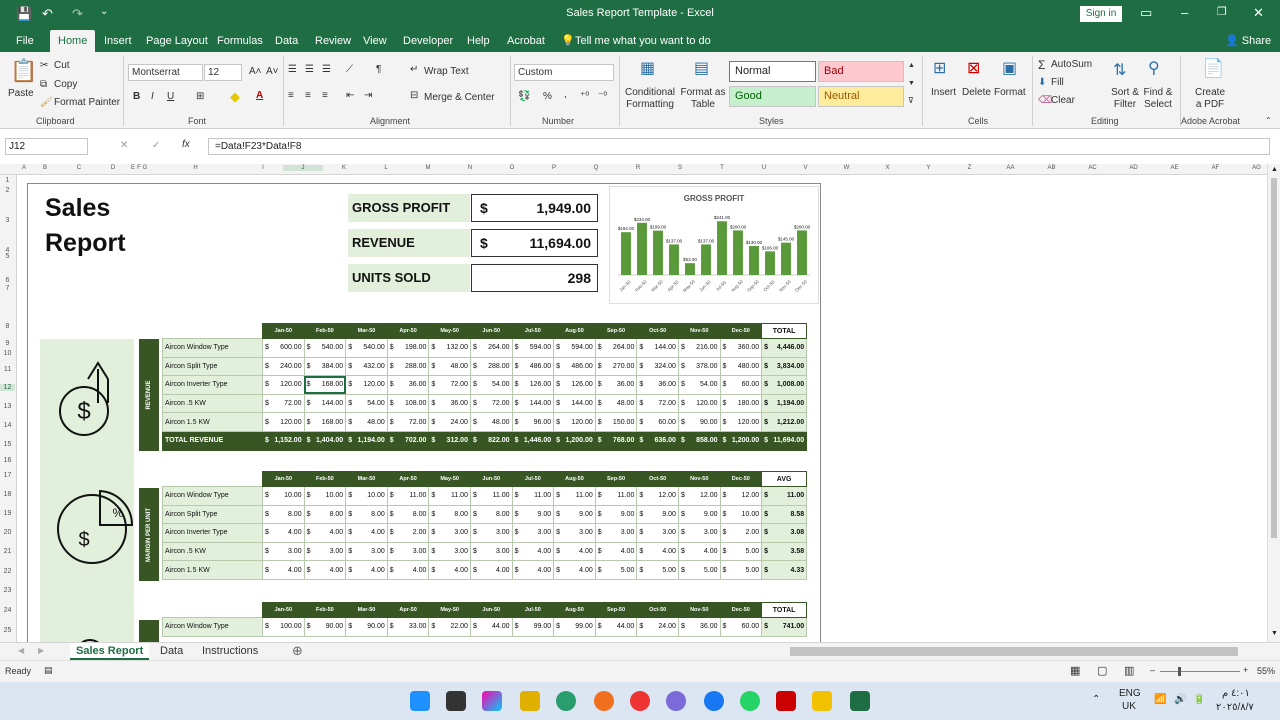 The image size is (1280, 720). What do you see at coordinates (741, 348) in the screenshot?
I see `data-cell: $360.00` at bounding box center [741, 348].